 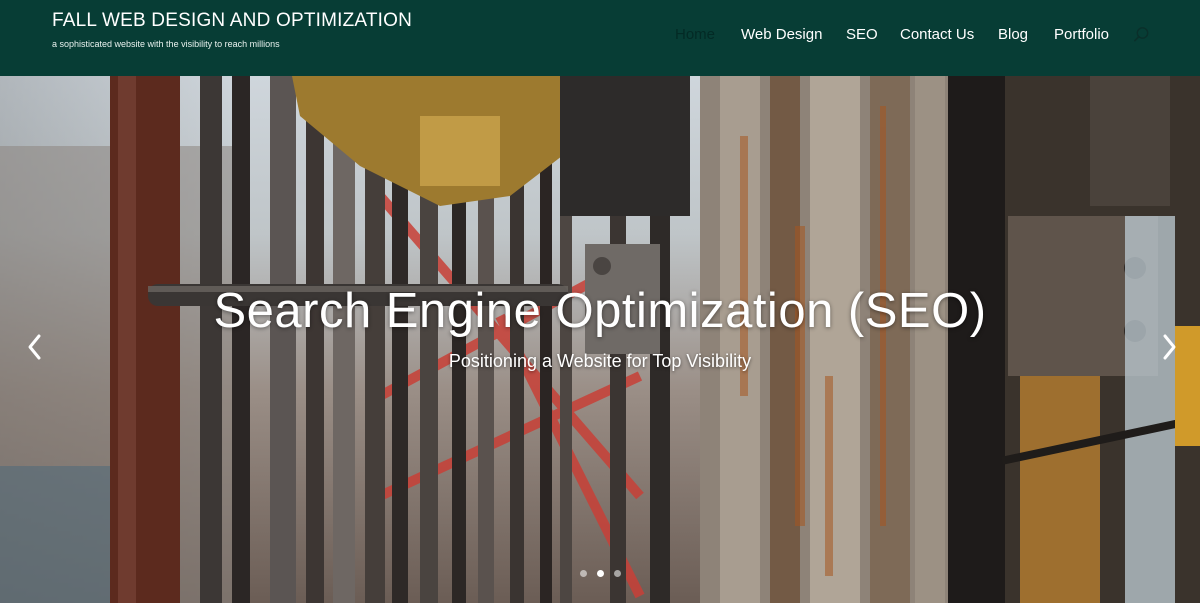 I want to click on hero-title: Search Engine Optimization (SEO), so click(x=600, y=311).